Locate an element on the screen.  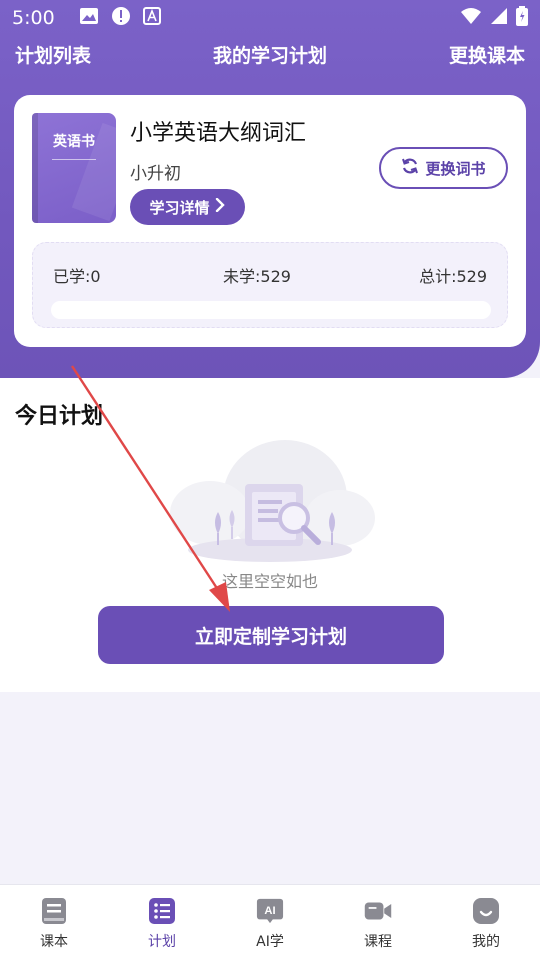
bottom-nav: 课本 计划 AI AI学 课程 我的 is located at coordinates (270, 922).